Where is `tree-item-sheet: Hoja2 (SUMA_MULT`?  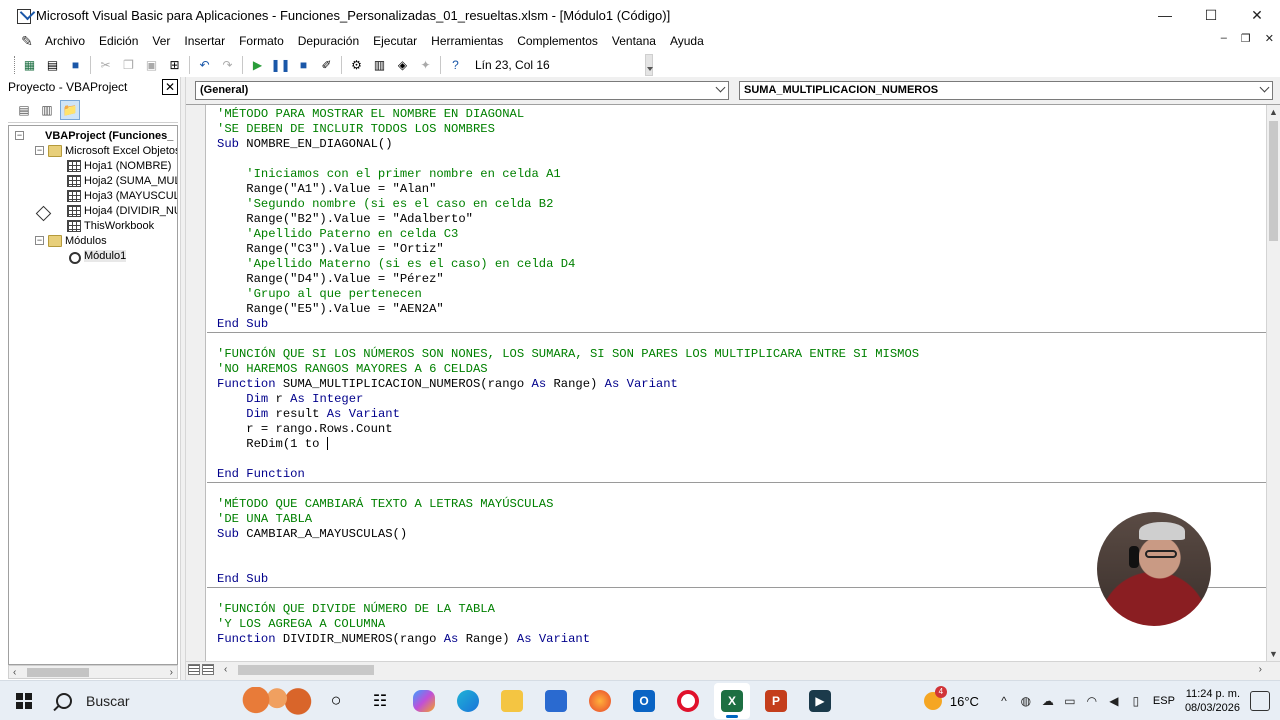 tree-item-sheet: Hoja2 (SUMA_MULT is located at coordinates (122, 180).